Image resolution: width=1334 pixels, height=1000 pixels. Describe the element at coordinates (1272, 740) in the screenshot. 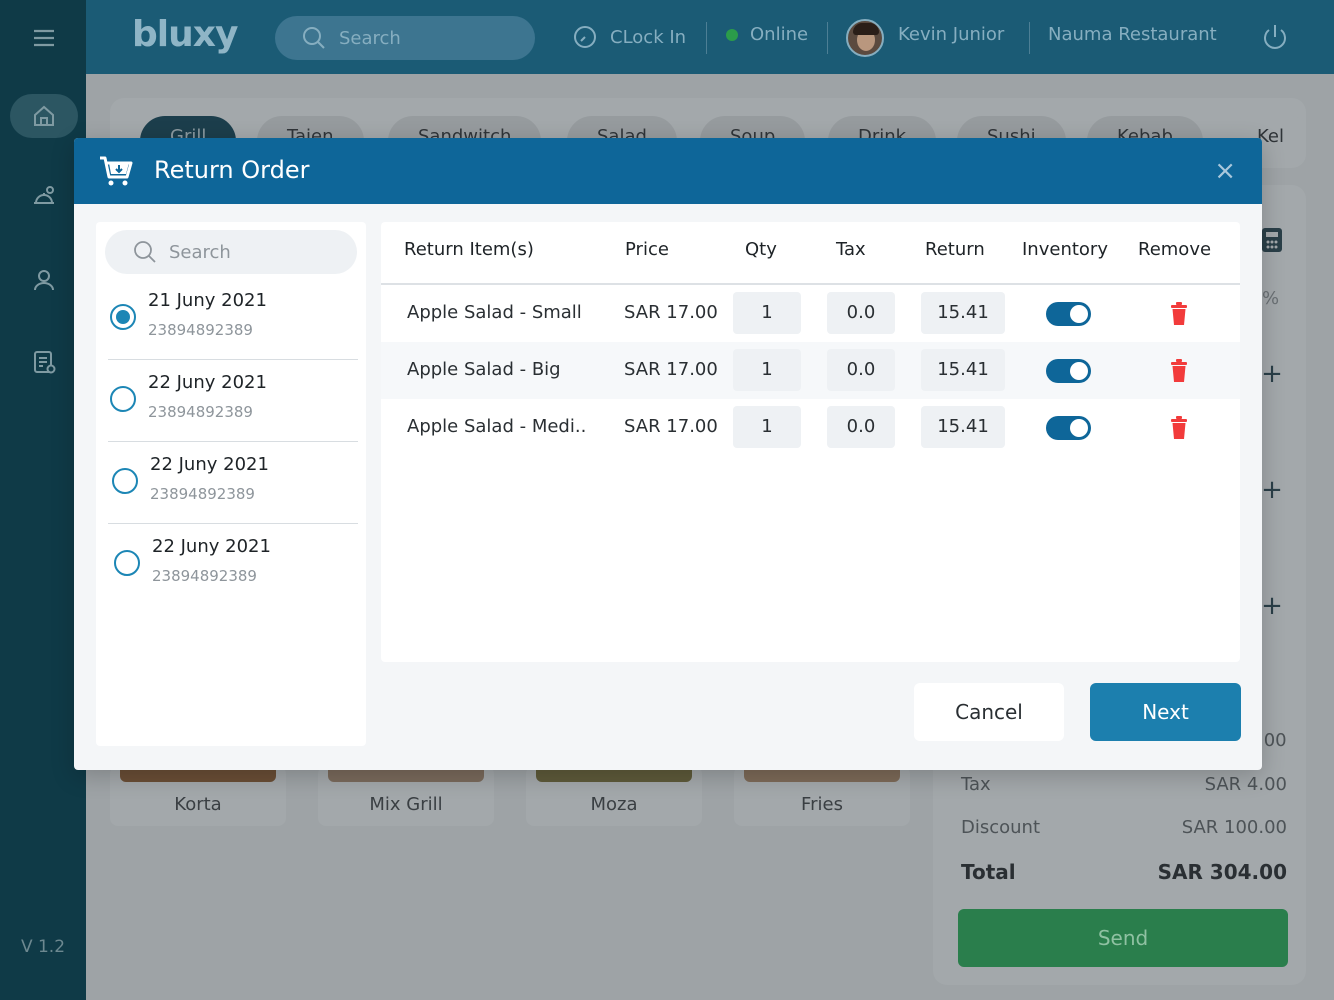

I see `subtotal-partial: .00` at that location.